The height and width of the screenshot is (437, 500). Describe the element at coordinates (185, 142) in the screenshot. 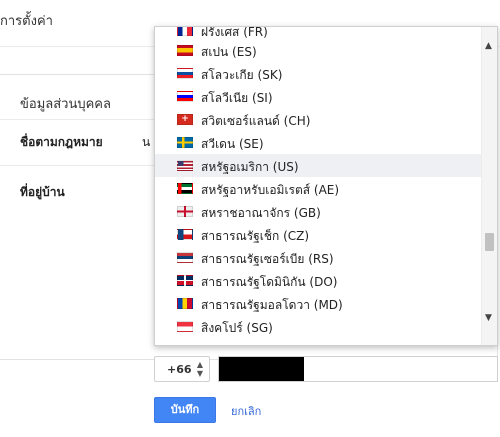

I see `flag-se-icon` at that location.